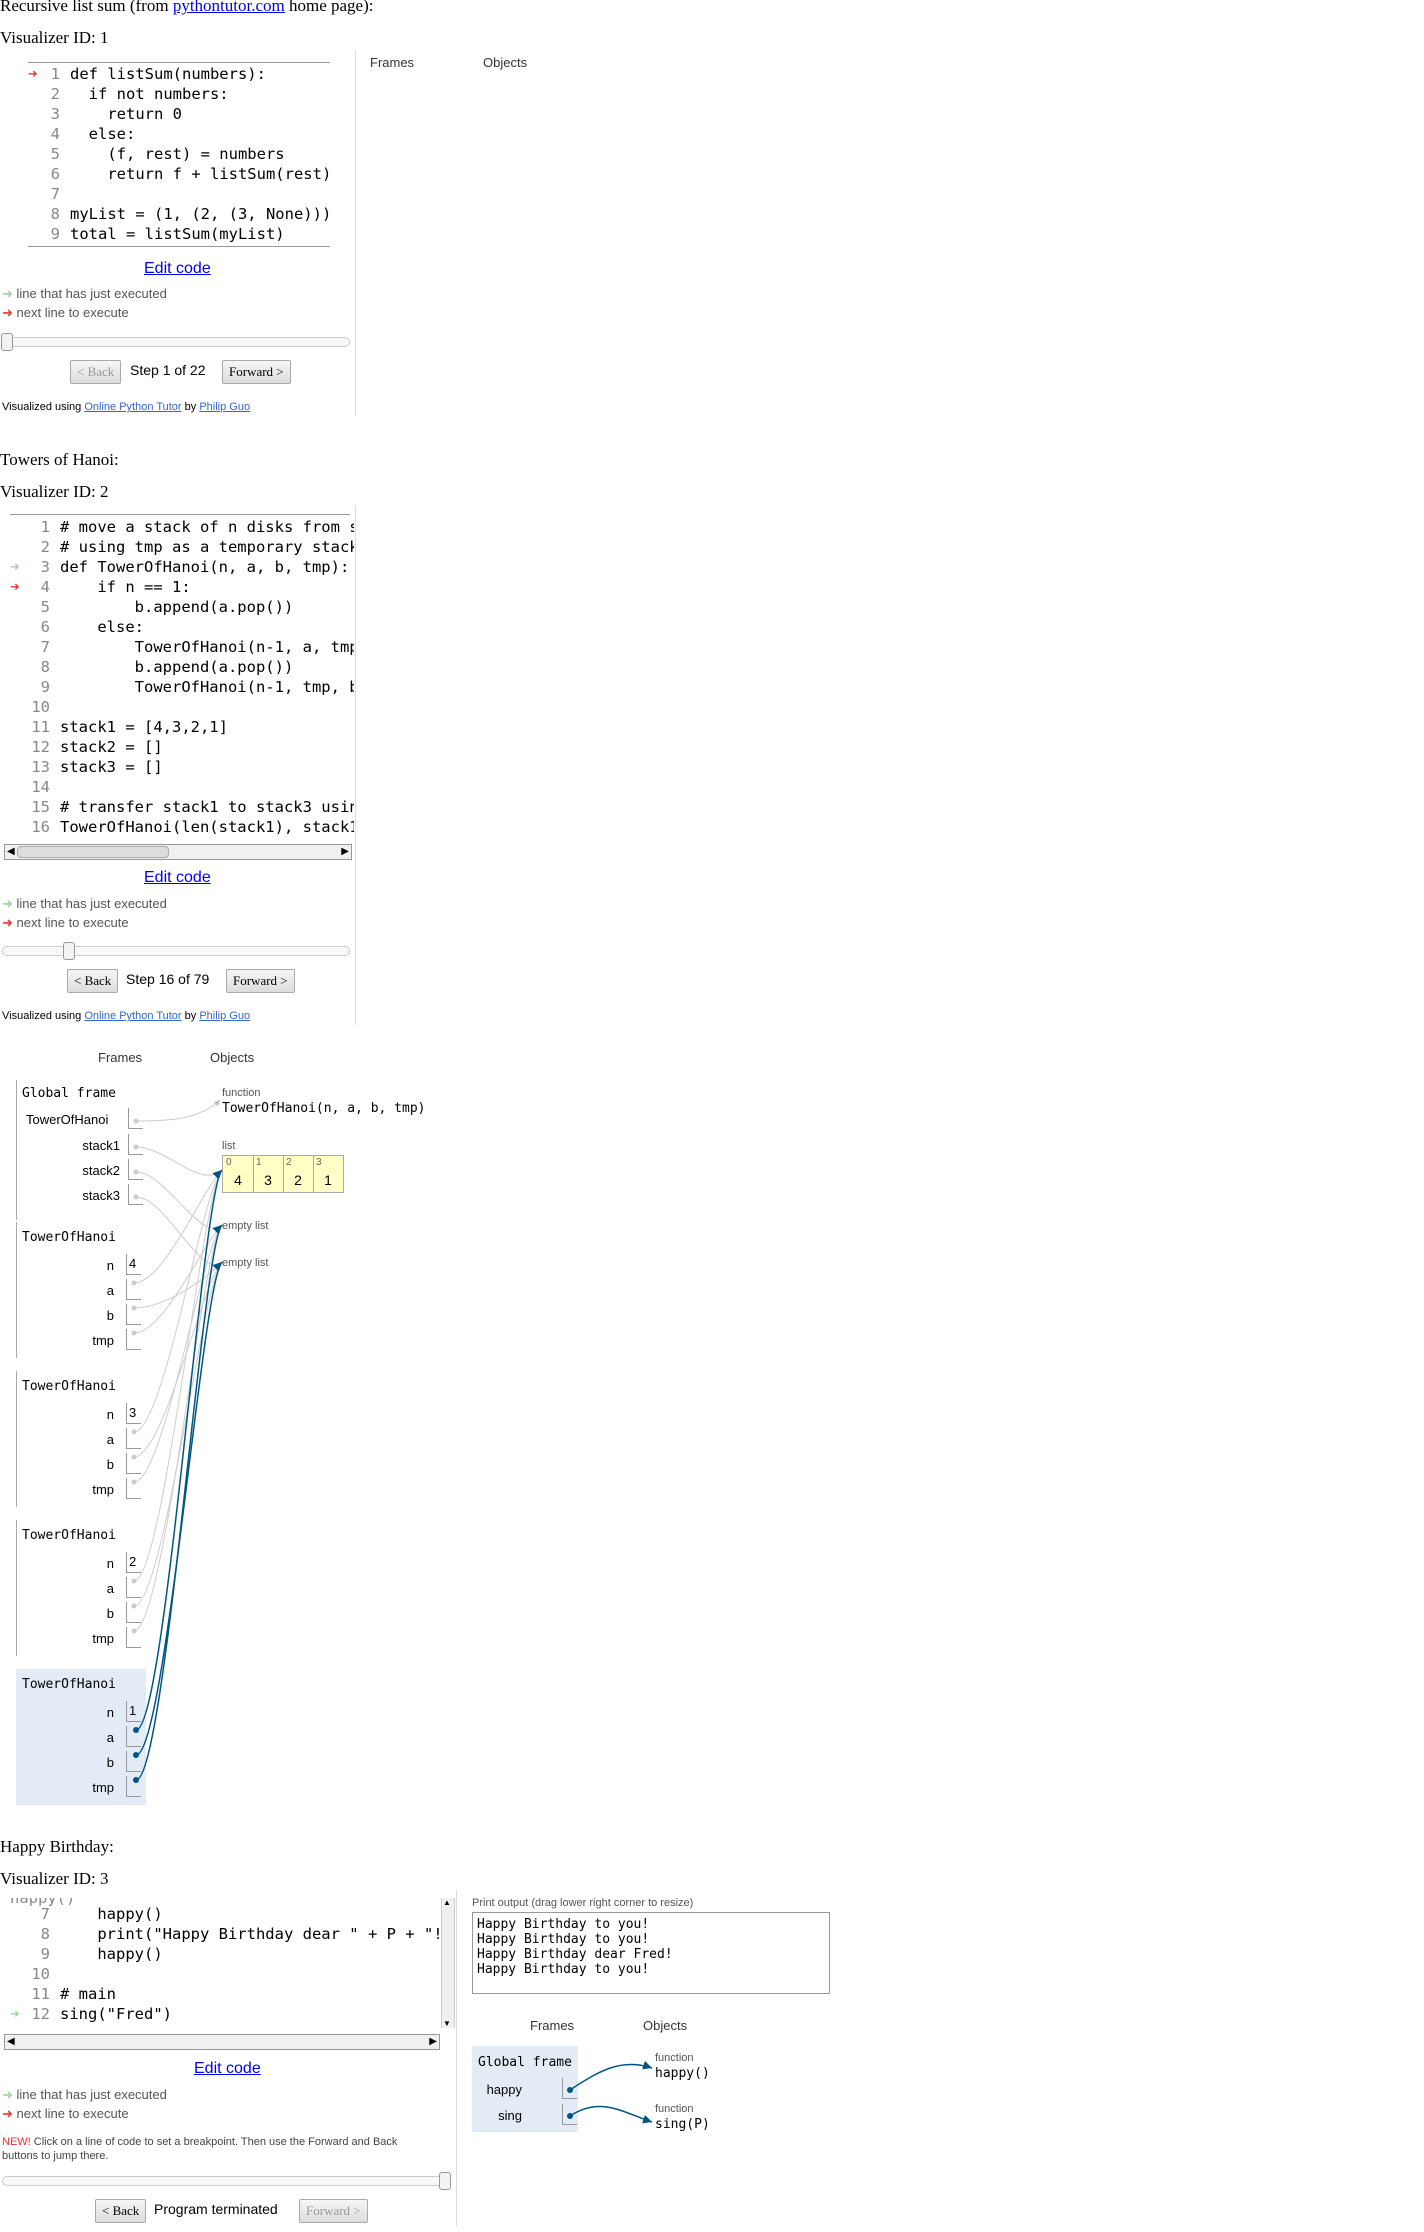 This screenshot has width=1424, height=2232. Describe the element at coordinates (610, 2092) in the screenshot. I see `bday-pointer-arrows` at that location.